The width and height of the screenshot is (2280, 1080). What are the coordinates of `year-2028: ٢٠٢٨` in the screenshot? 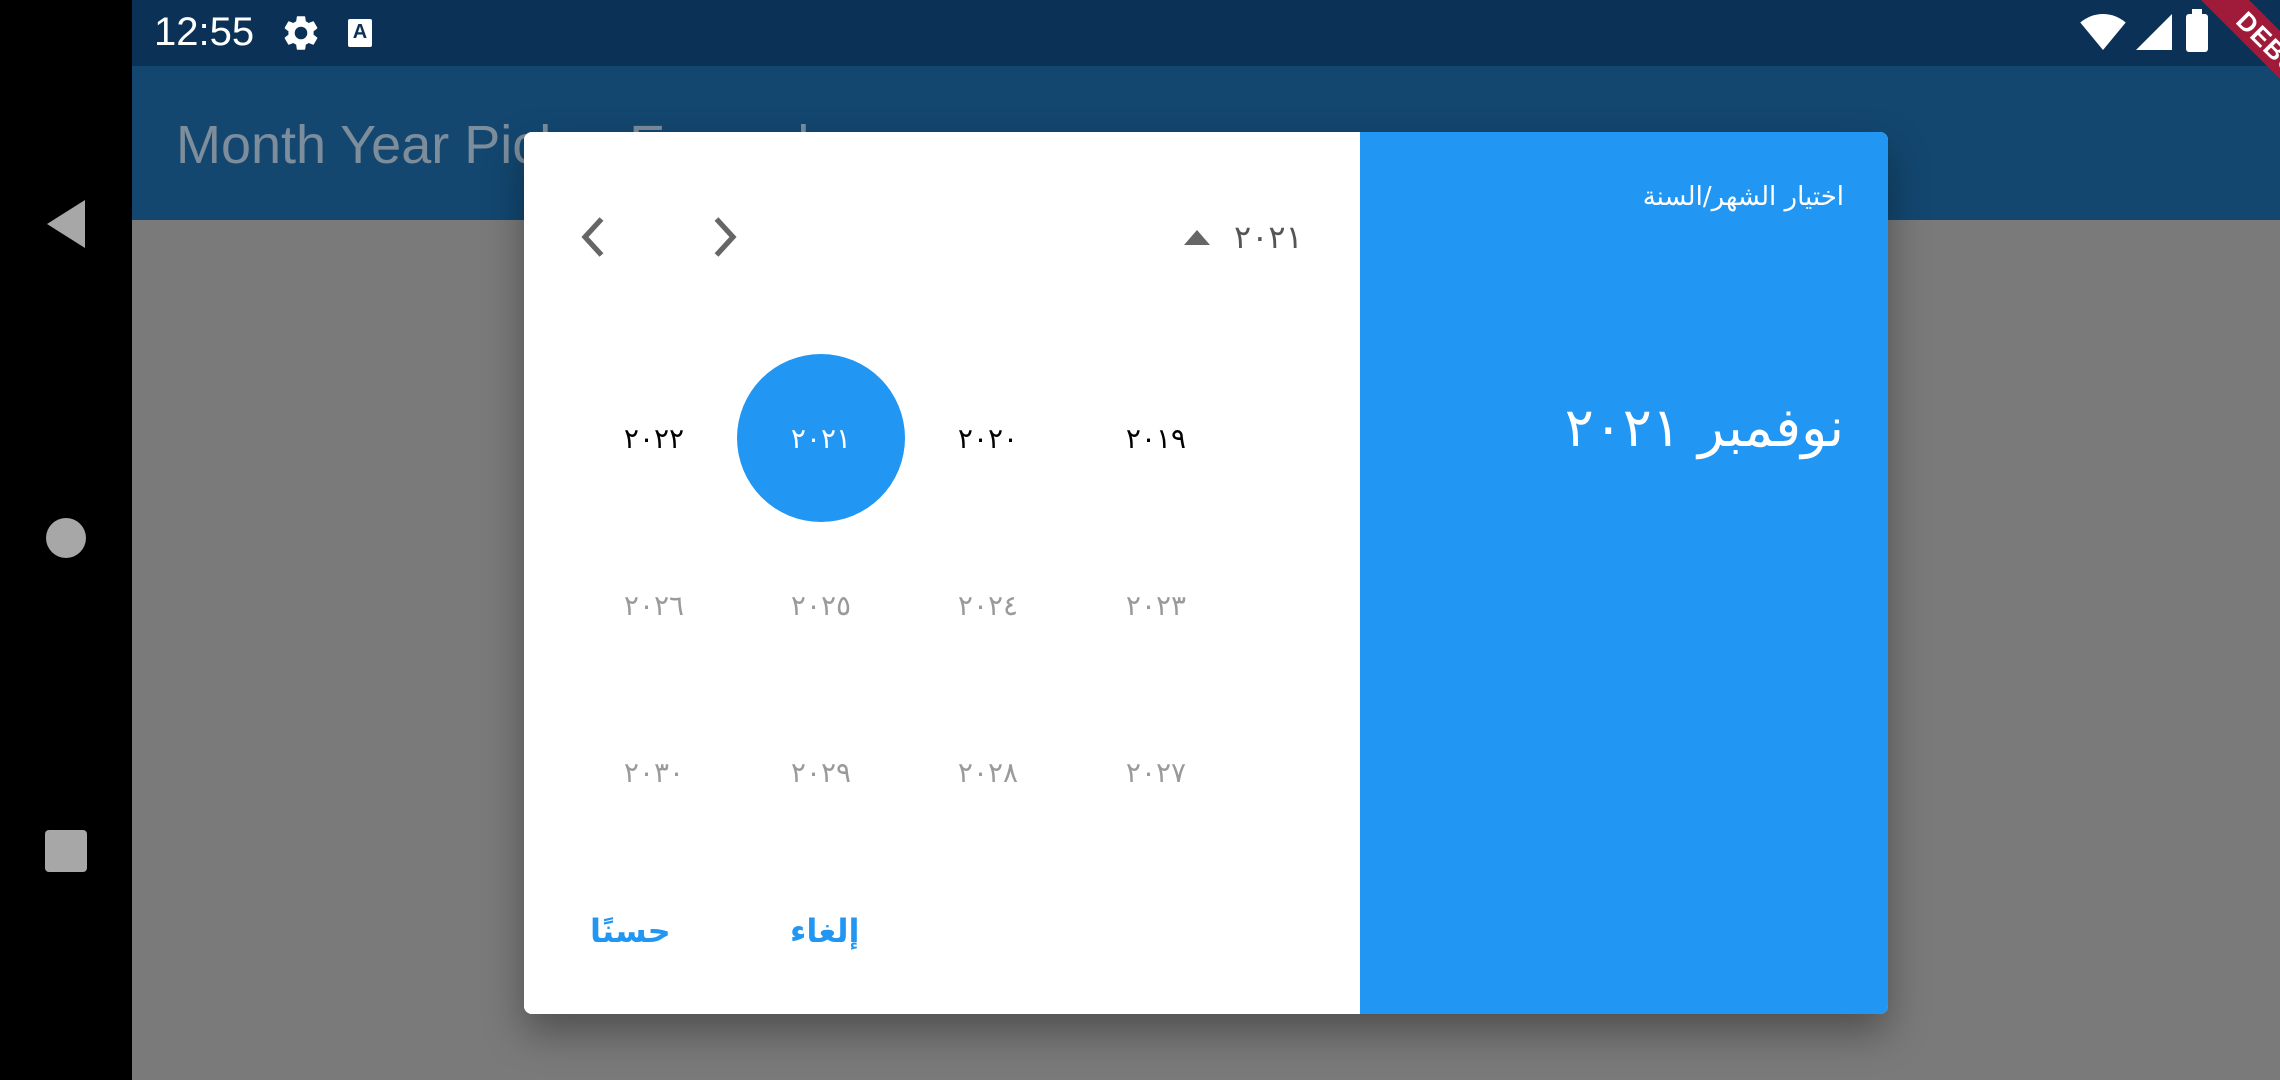 It's located at (988, 772).